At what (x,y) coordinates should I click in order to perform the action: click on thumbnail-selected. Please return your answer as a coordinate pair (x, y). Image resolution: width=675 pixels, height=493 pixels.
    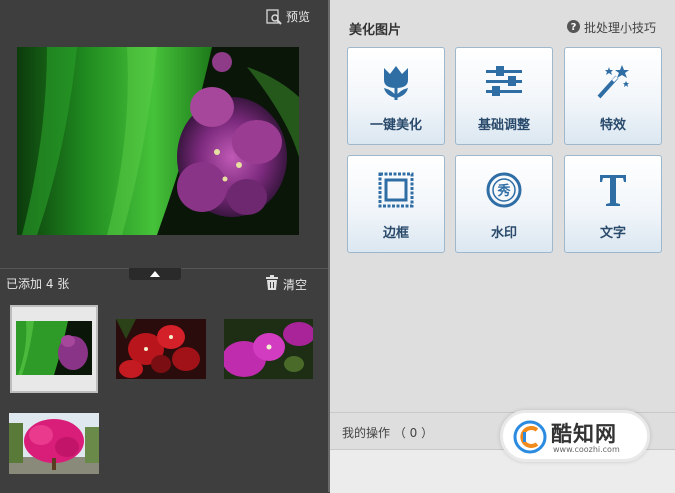
    Looking at the image, I should click on (54, 349).